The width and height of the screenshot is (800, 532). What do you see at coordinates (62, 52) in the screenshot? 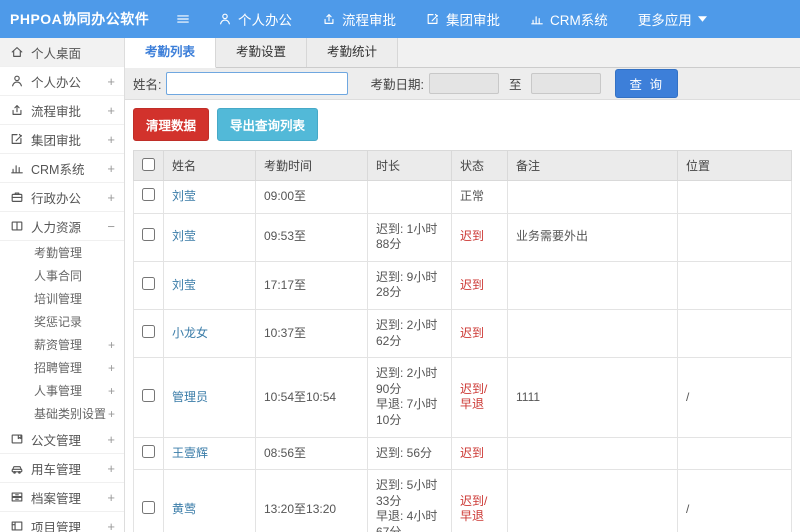
I see `sidebar-item: 个人桌面` at bounding box center [62, 52].